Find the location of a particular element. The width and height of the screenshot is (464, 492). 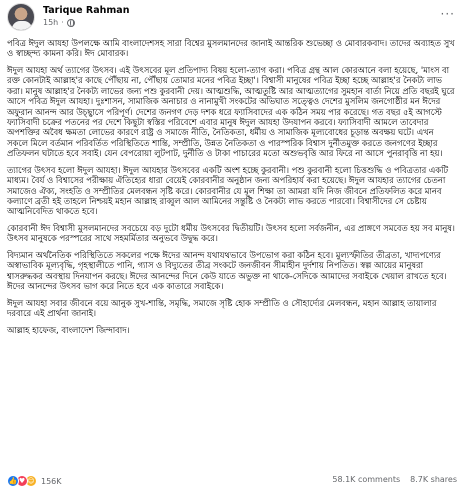

comments-count: 58.1K comments is located at coordinates (366, 479).